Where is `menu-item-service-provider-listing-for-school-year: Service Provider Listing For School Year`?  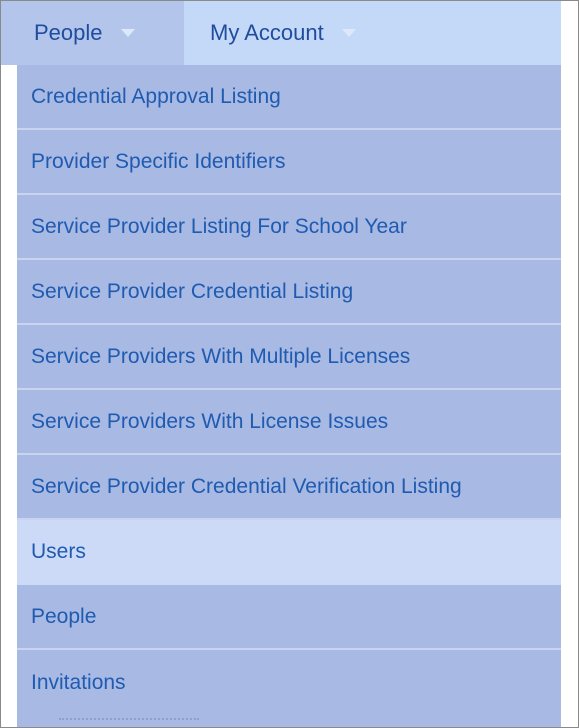 menu-item-service-provider-listing-for-school-year: Service Provider Listing For School Year is located at coordinates (289, 227).